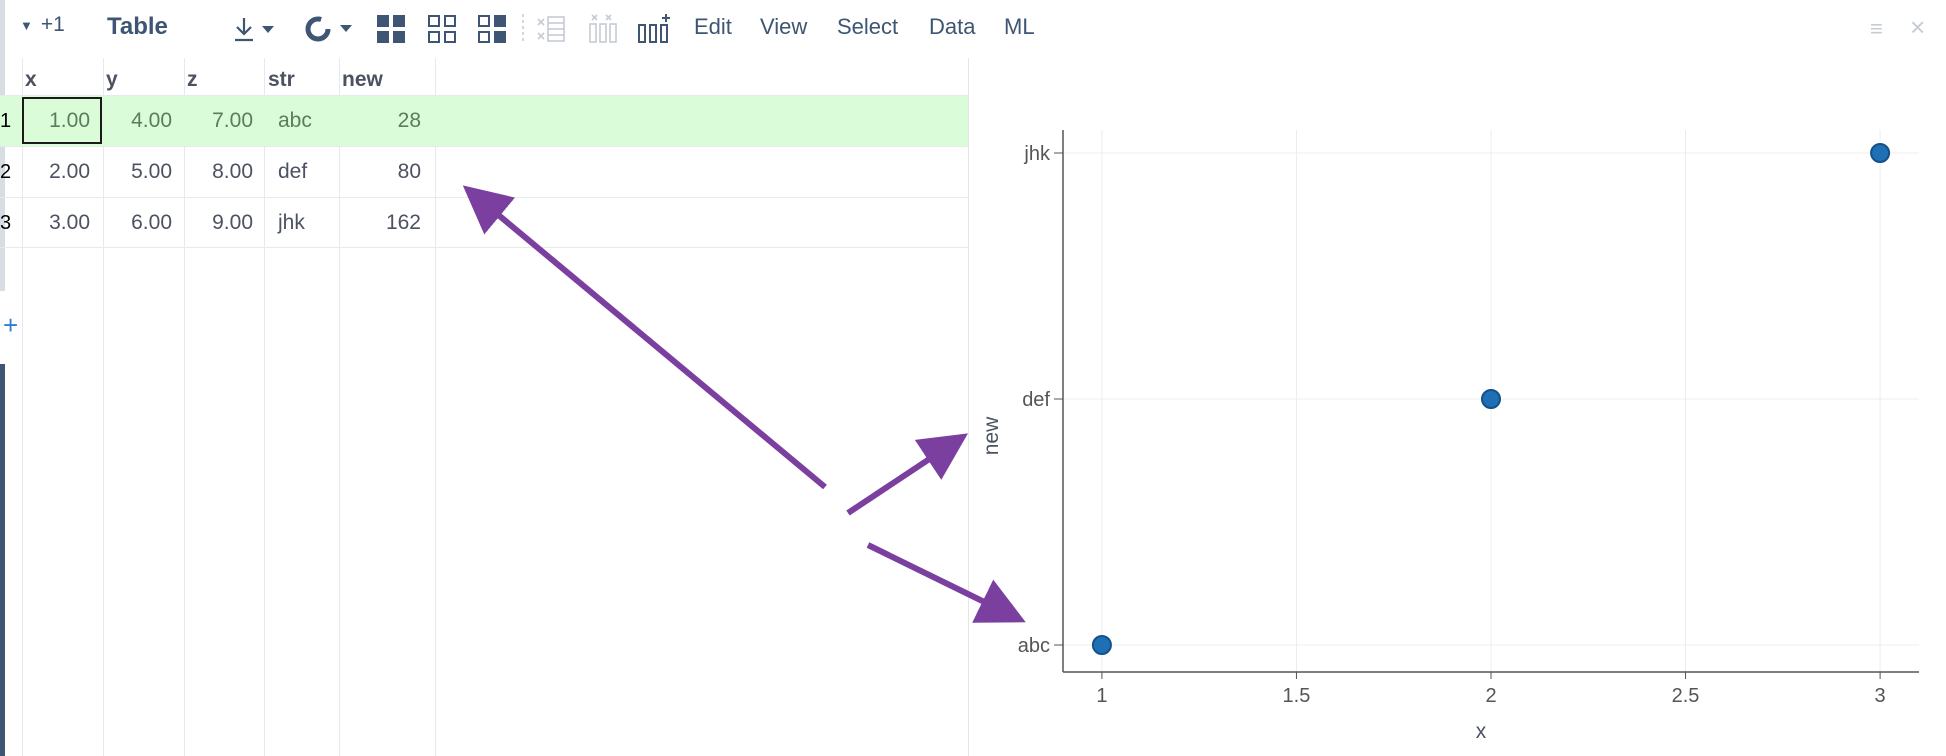 The height and width of the screenshot is (756, 1946). Describe the element at coordinates (112, 80) in the screenshot. I see `column-header-y: y` at that location.